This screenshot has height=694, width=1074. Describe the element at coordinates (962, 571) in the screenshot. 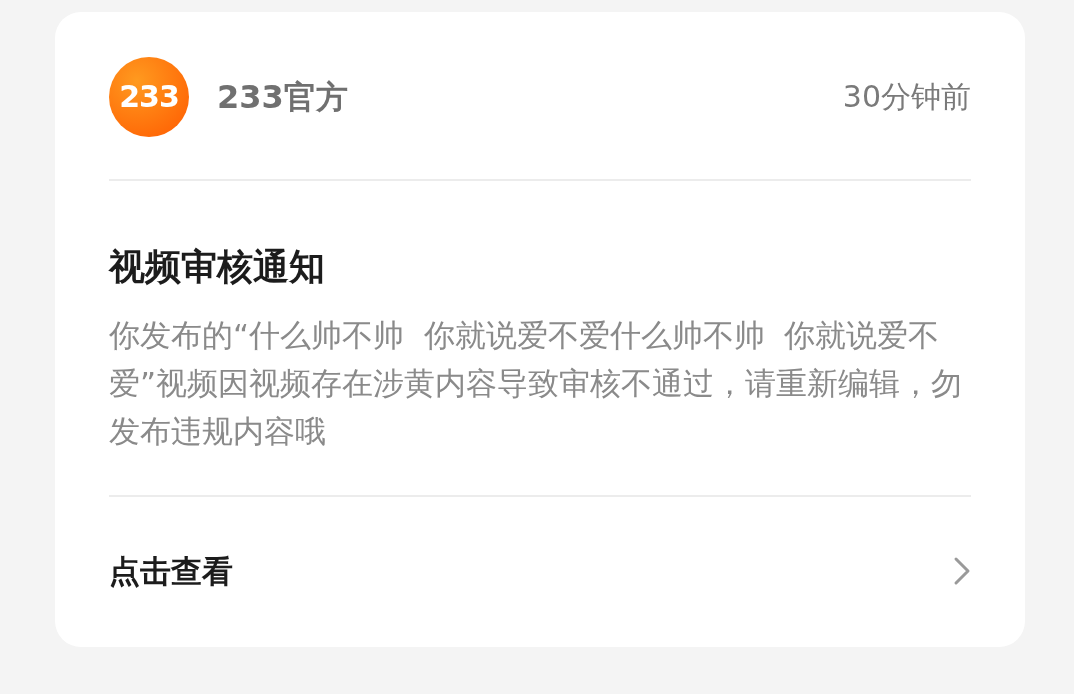

I see `chevron-right-icon` at that location.